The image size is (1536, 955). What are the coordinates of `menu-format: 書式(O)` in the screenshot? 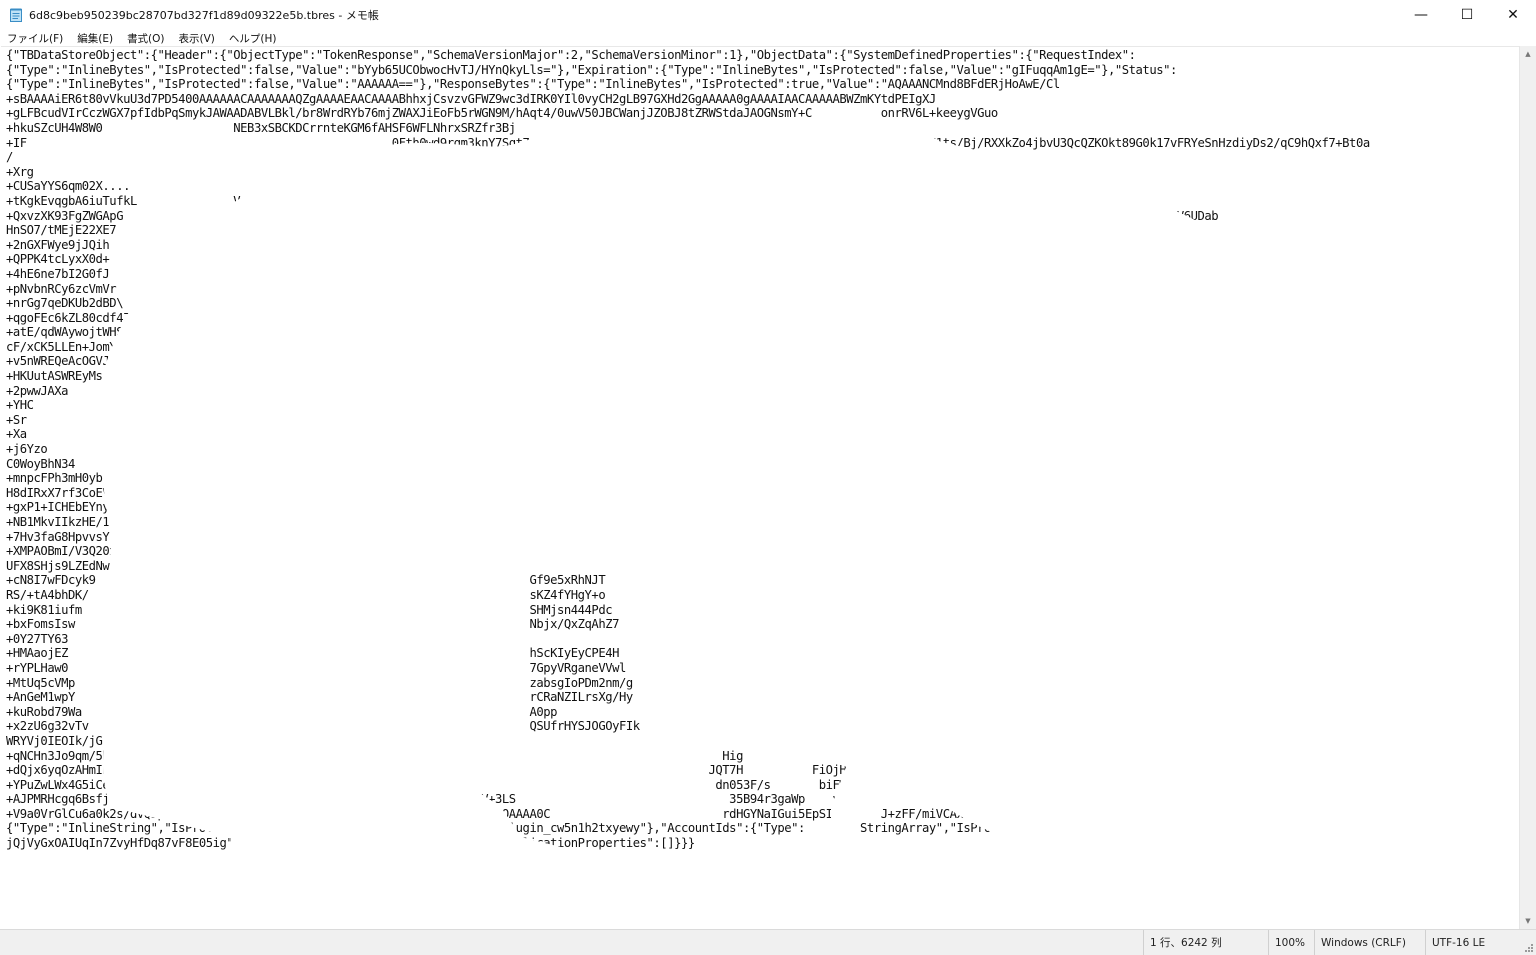 It's located at (145, 38).